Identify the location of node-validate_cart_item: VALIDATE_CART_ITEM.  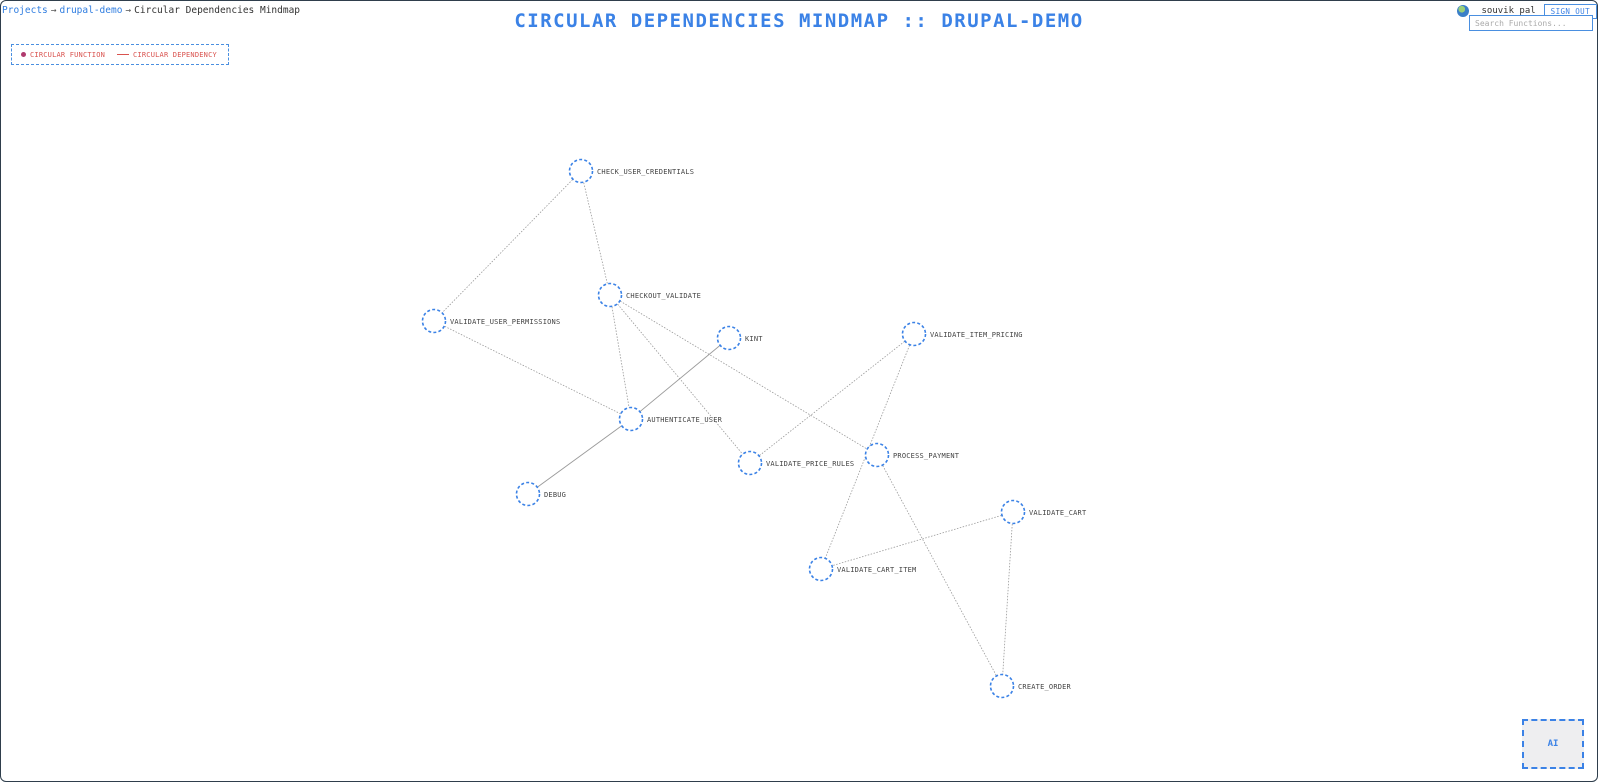
(862, 569).